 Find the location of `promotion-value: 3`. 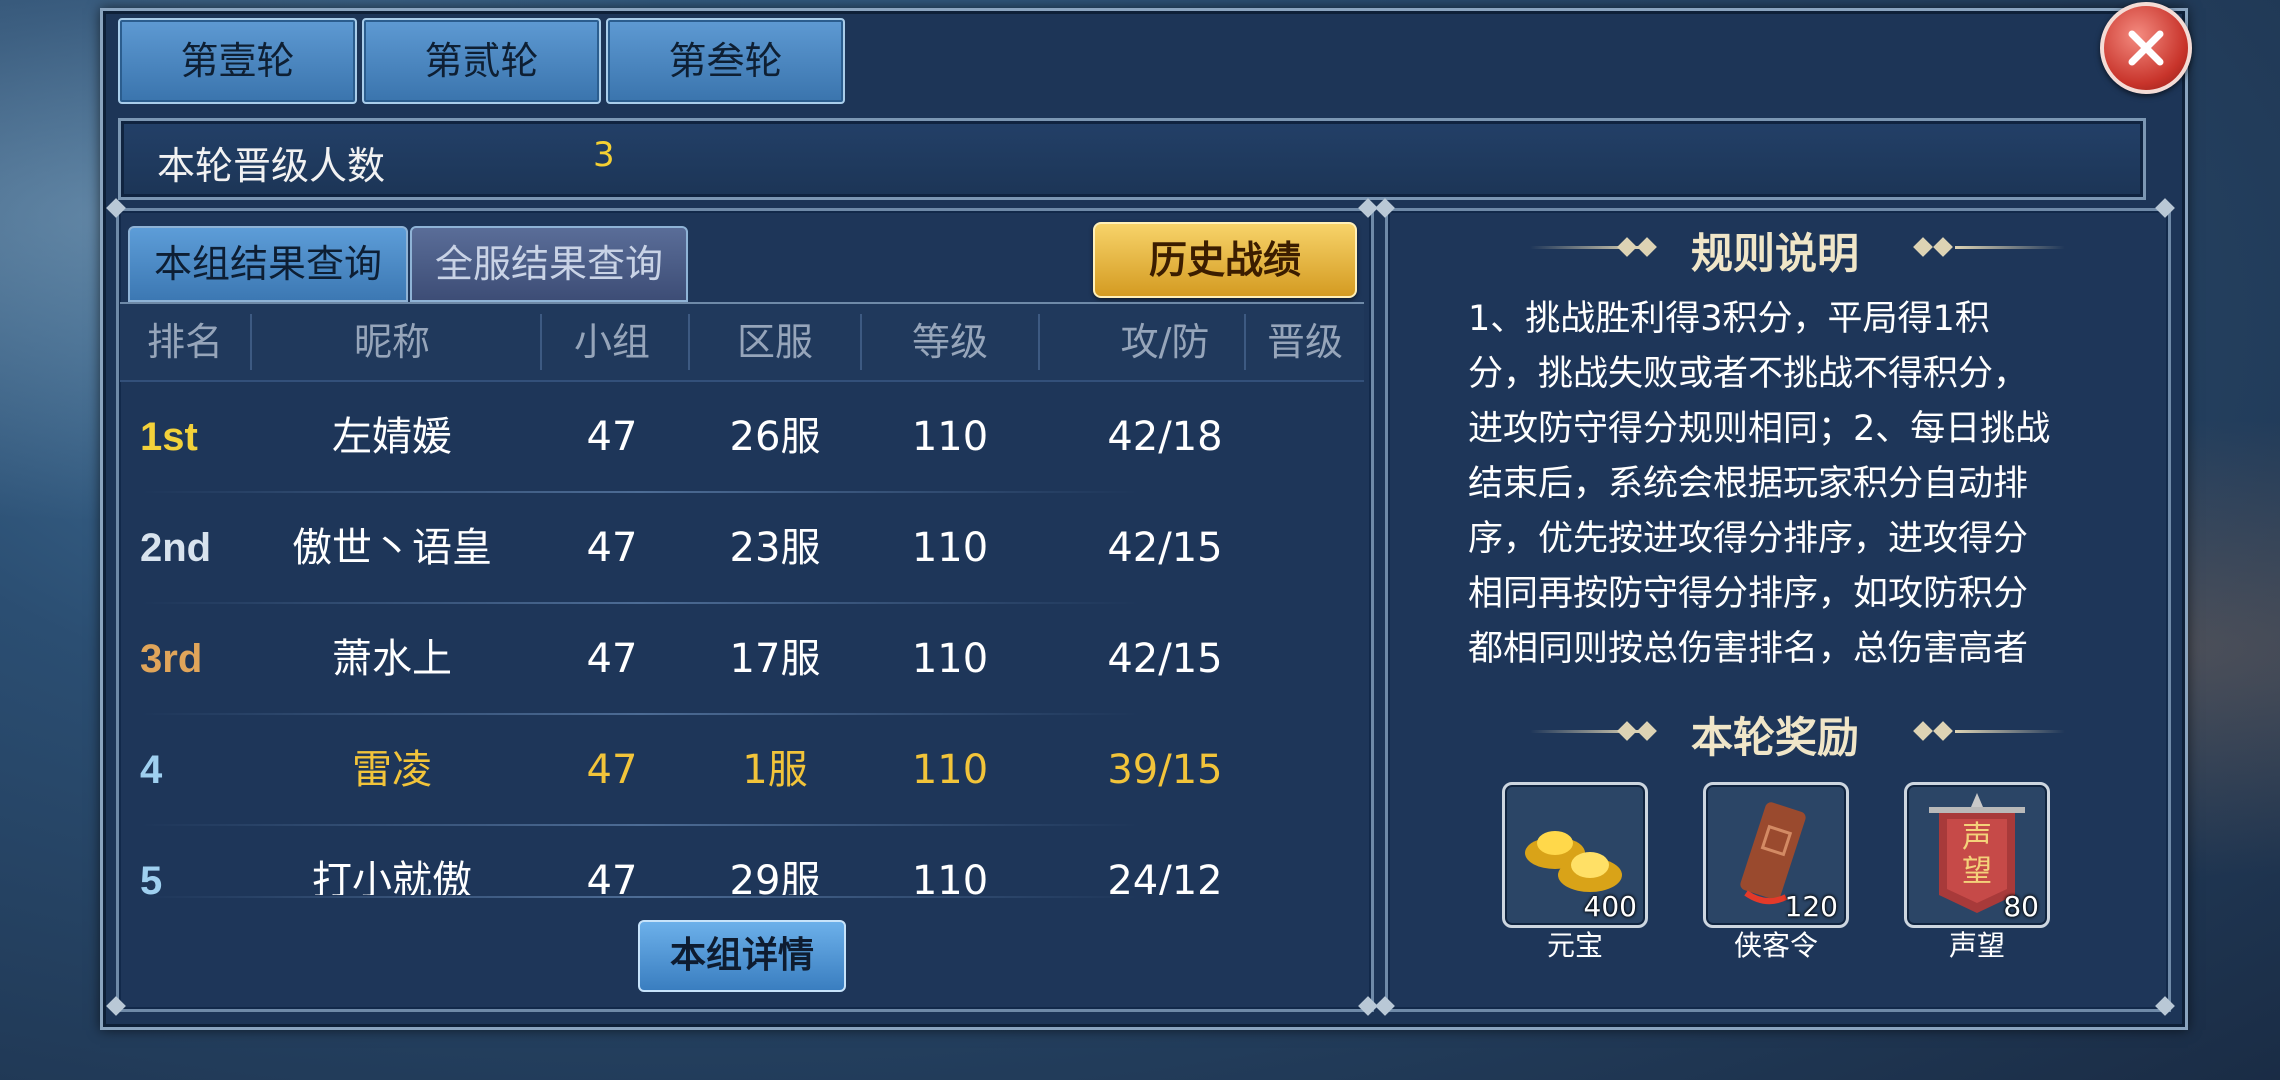

promotion-value: 3 is located at coordinates (604, 155).